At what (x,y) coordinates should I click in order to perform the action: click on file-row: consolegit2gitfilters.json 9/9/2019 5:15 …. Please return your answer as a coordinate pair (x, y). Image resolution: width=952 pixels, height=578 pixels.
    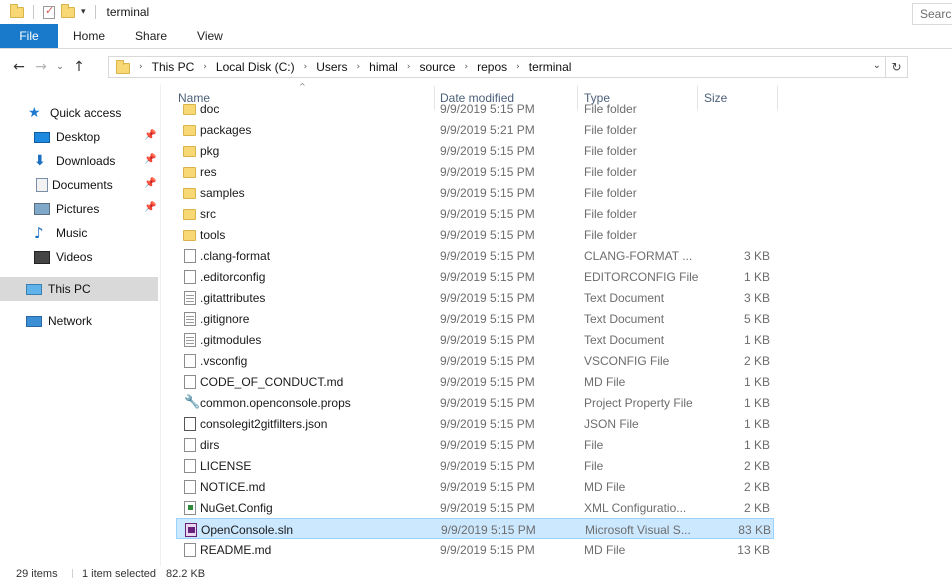
    Looking at the image, I should click on (475, 423).